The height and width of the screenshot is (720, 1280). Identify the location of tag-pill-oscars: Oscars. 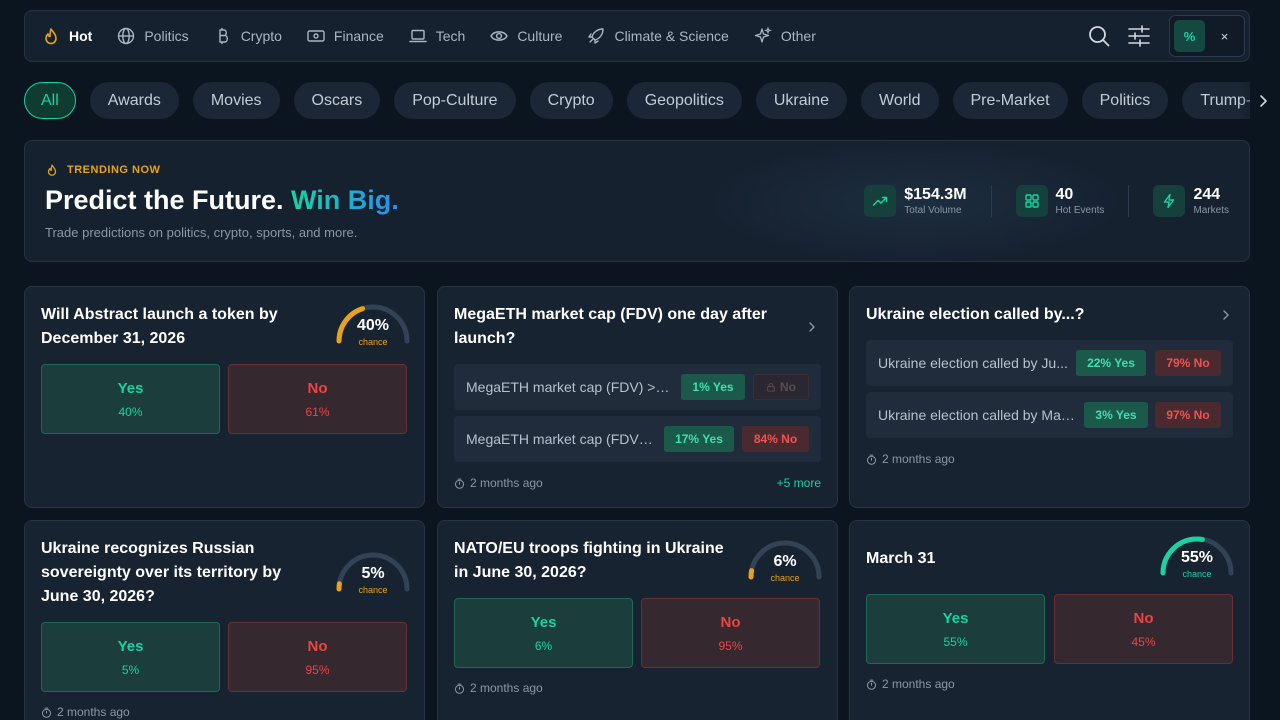
(337, 100).